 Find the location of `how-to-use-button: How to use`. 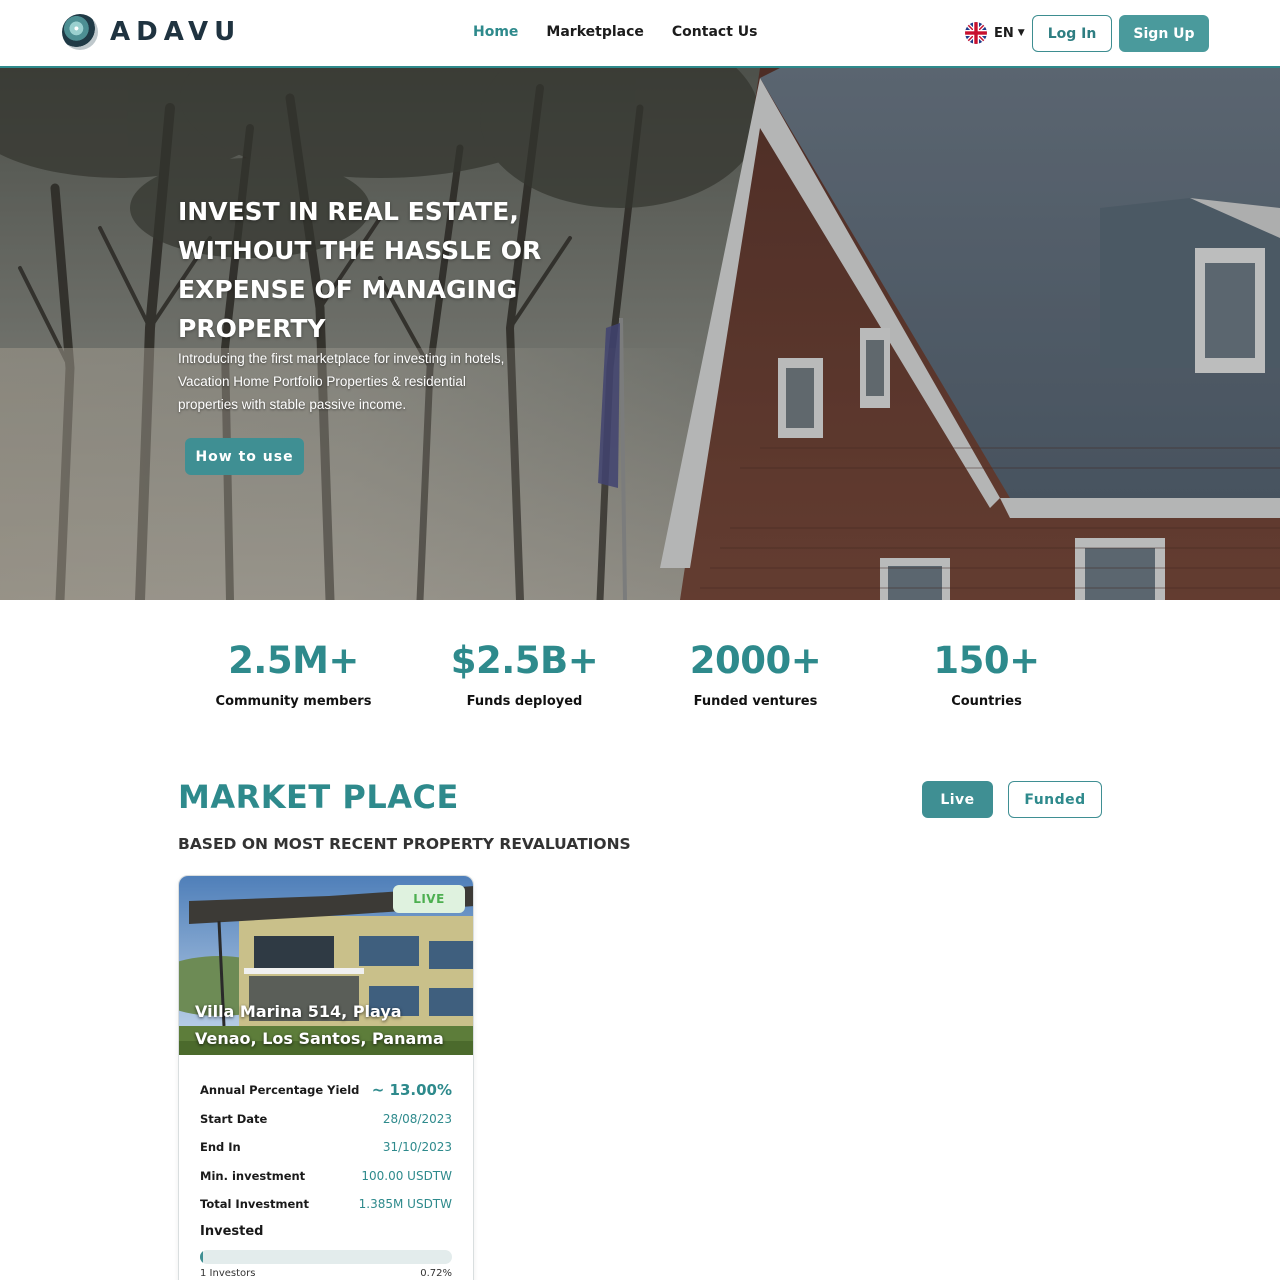

how-to-use-button: How to use is located at coordinates (244, 456).